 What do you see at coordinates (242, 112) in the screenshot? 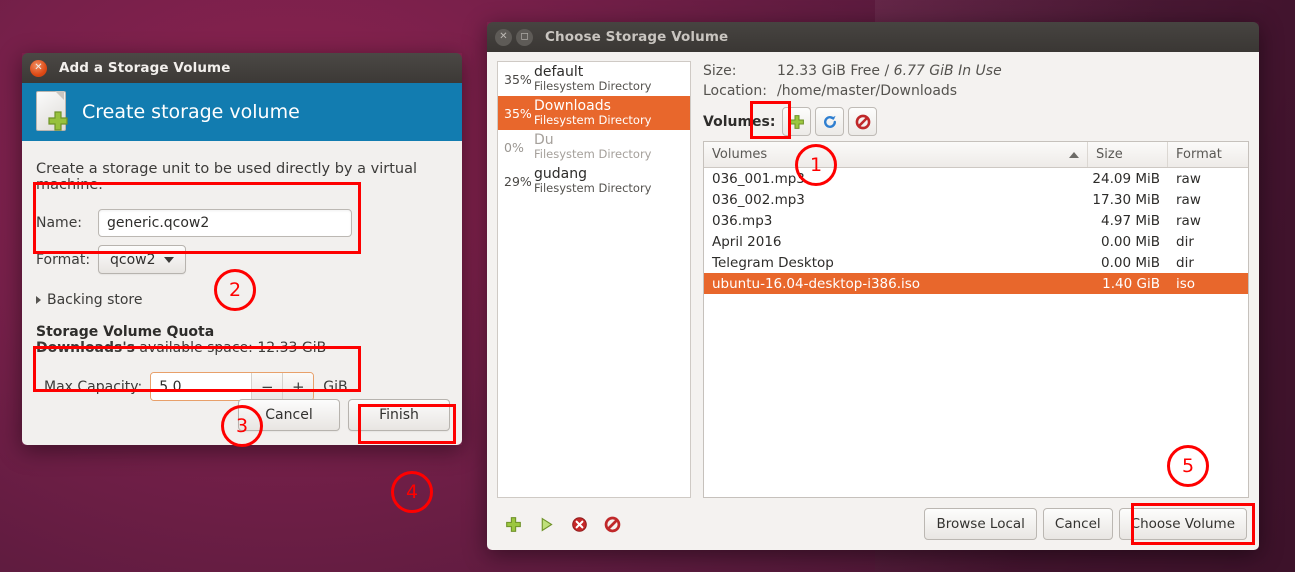
I see `add-dialog-banner: Create storage volume` at bounding box center [242, 112].